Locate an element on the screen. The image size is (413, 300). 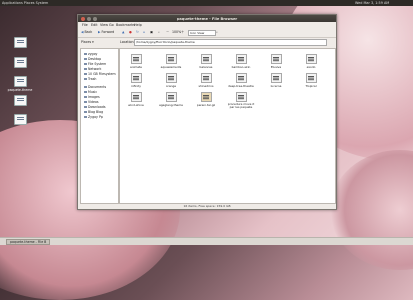
window-title: paquete-theme - File Browser is located at coordinates (207, 18).